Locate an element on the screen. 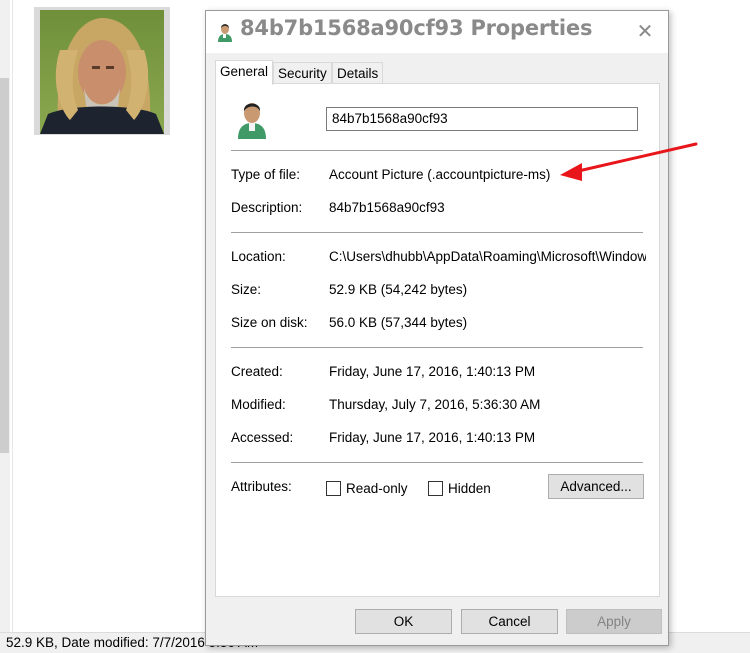  attributes-label: Attributes: is located at coordinates (261, 486).